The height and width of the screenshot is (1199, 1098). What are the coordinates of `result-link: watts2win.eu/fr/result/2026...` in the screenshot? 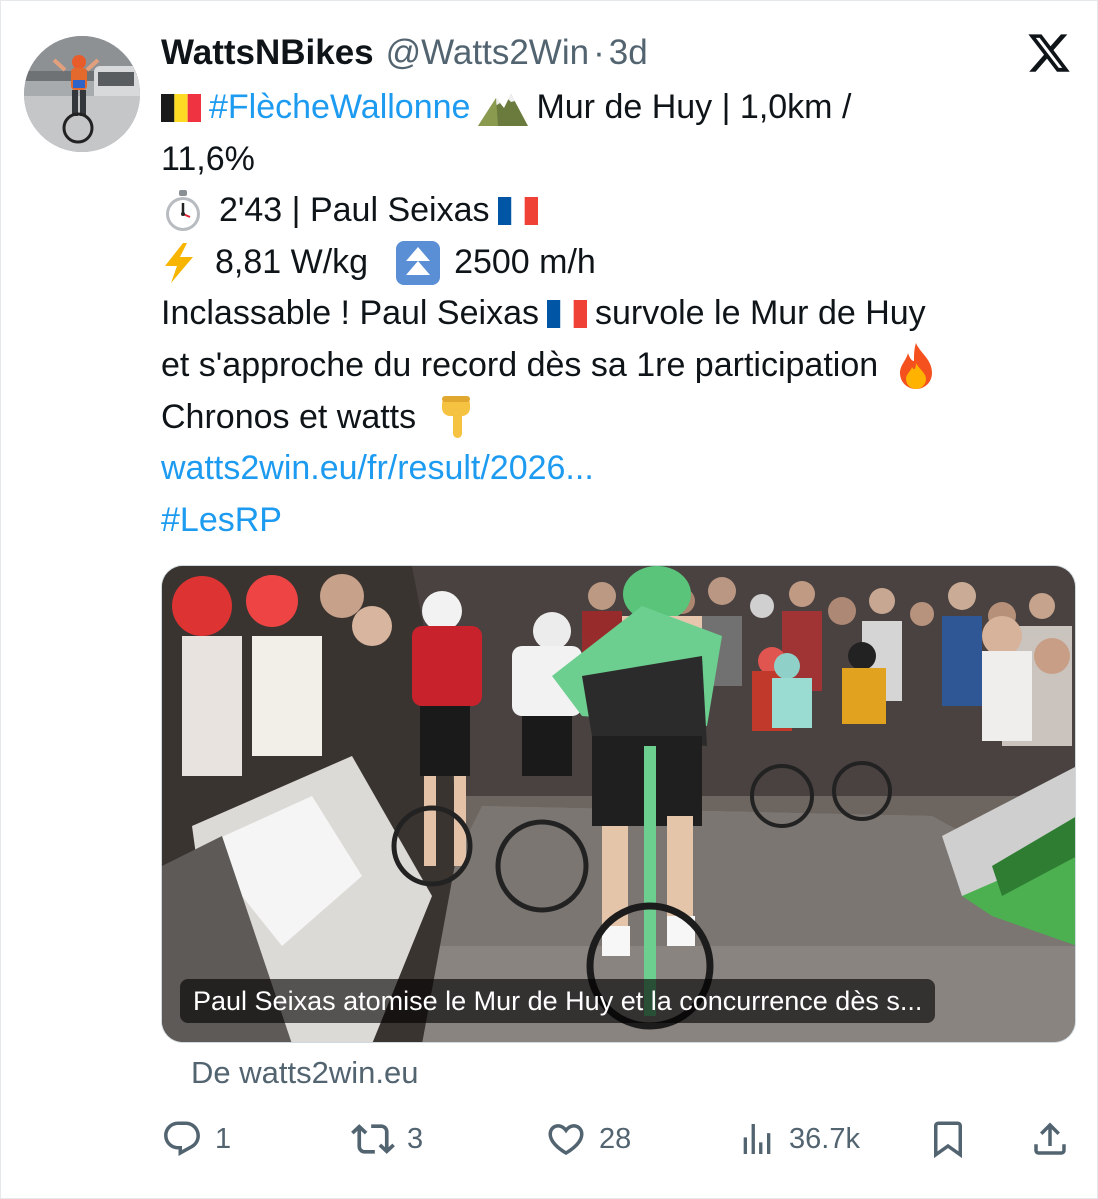 It's located at (377, 469).